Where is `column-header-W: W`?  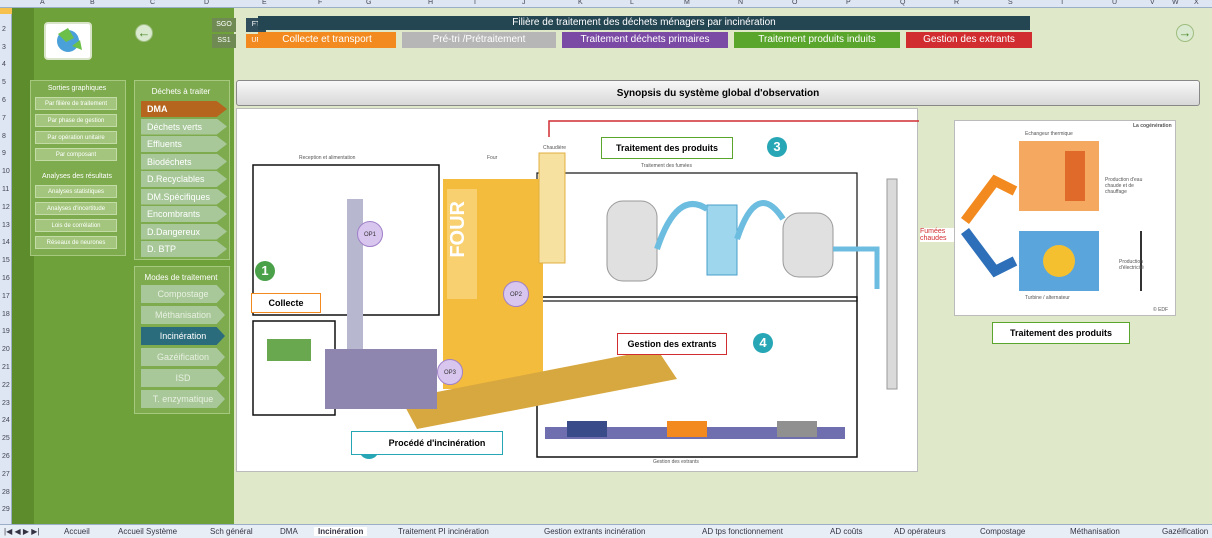
column-header-W: W is located at coordinates (1175, 3).